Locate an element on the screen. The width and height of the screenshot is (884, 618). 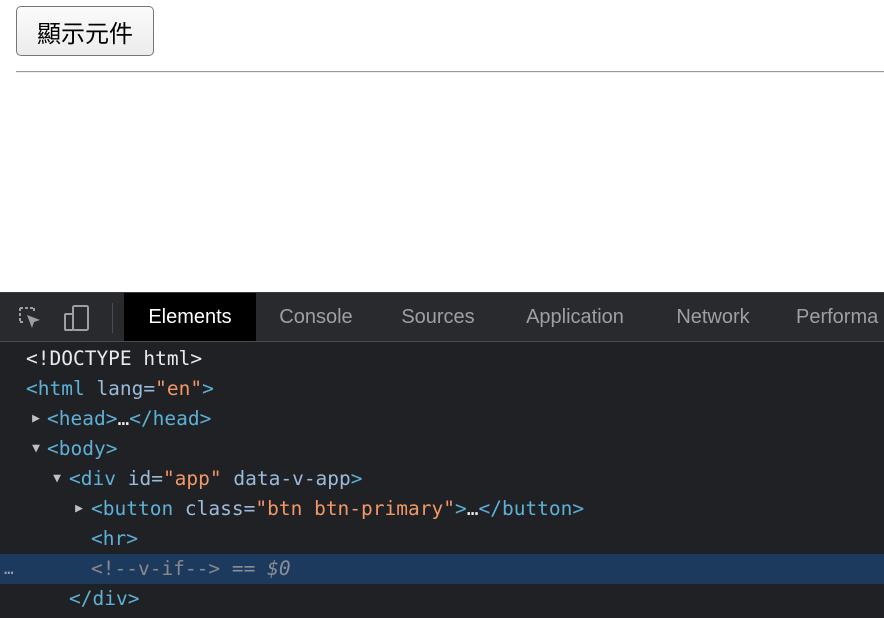
div-data-v-app-attr: data-v-app is located at coordinates (286, 478).